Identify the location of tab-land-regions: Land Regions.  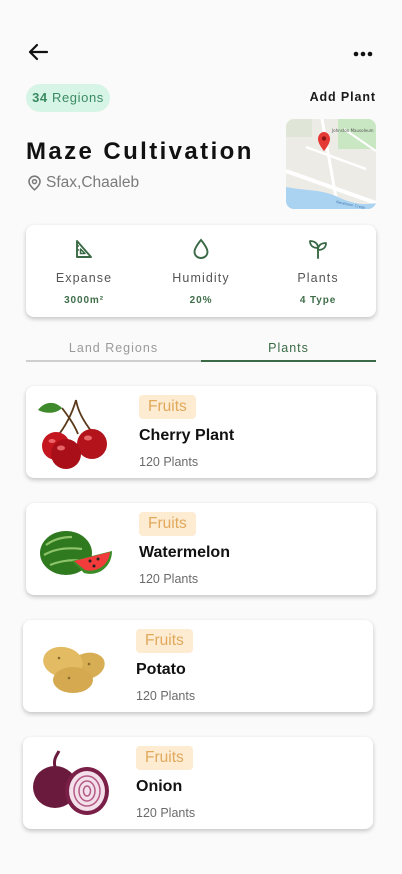
(113, 349).